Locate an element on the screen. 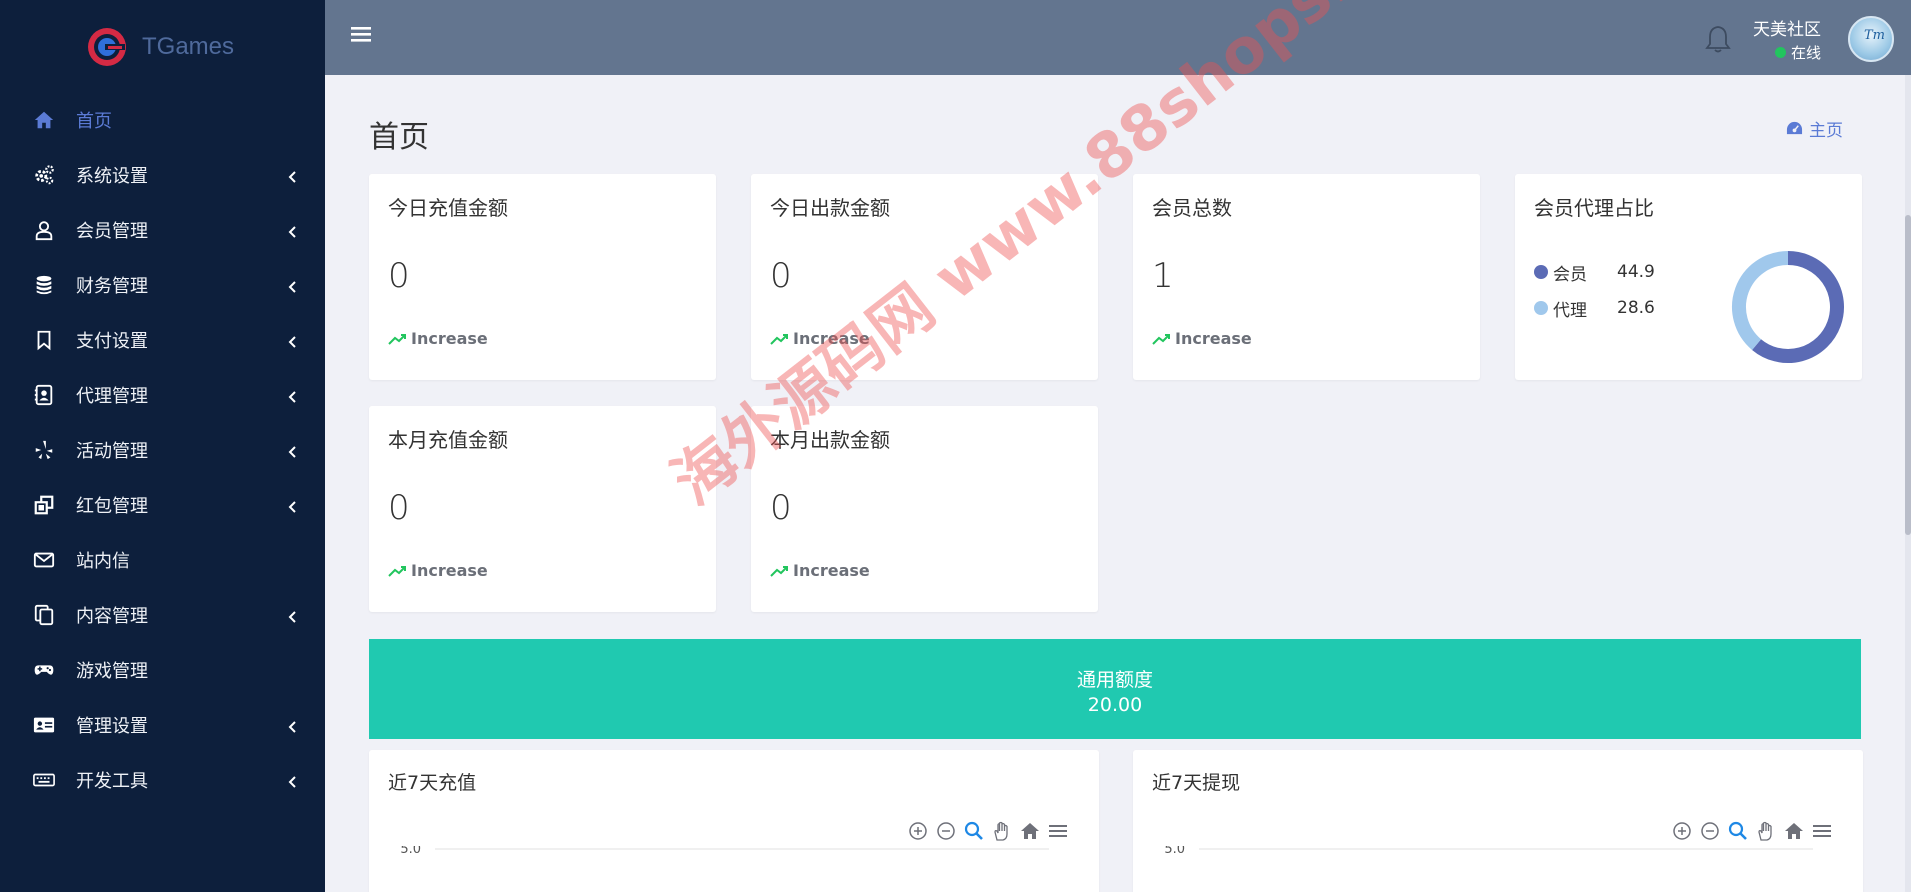 Image resolution: width=1911 pixels, height=892 pixels. chart-plot-area: 5.0 is located at coordinates (724, 851).